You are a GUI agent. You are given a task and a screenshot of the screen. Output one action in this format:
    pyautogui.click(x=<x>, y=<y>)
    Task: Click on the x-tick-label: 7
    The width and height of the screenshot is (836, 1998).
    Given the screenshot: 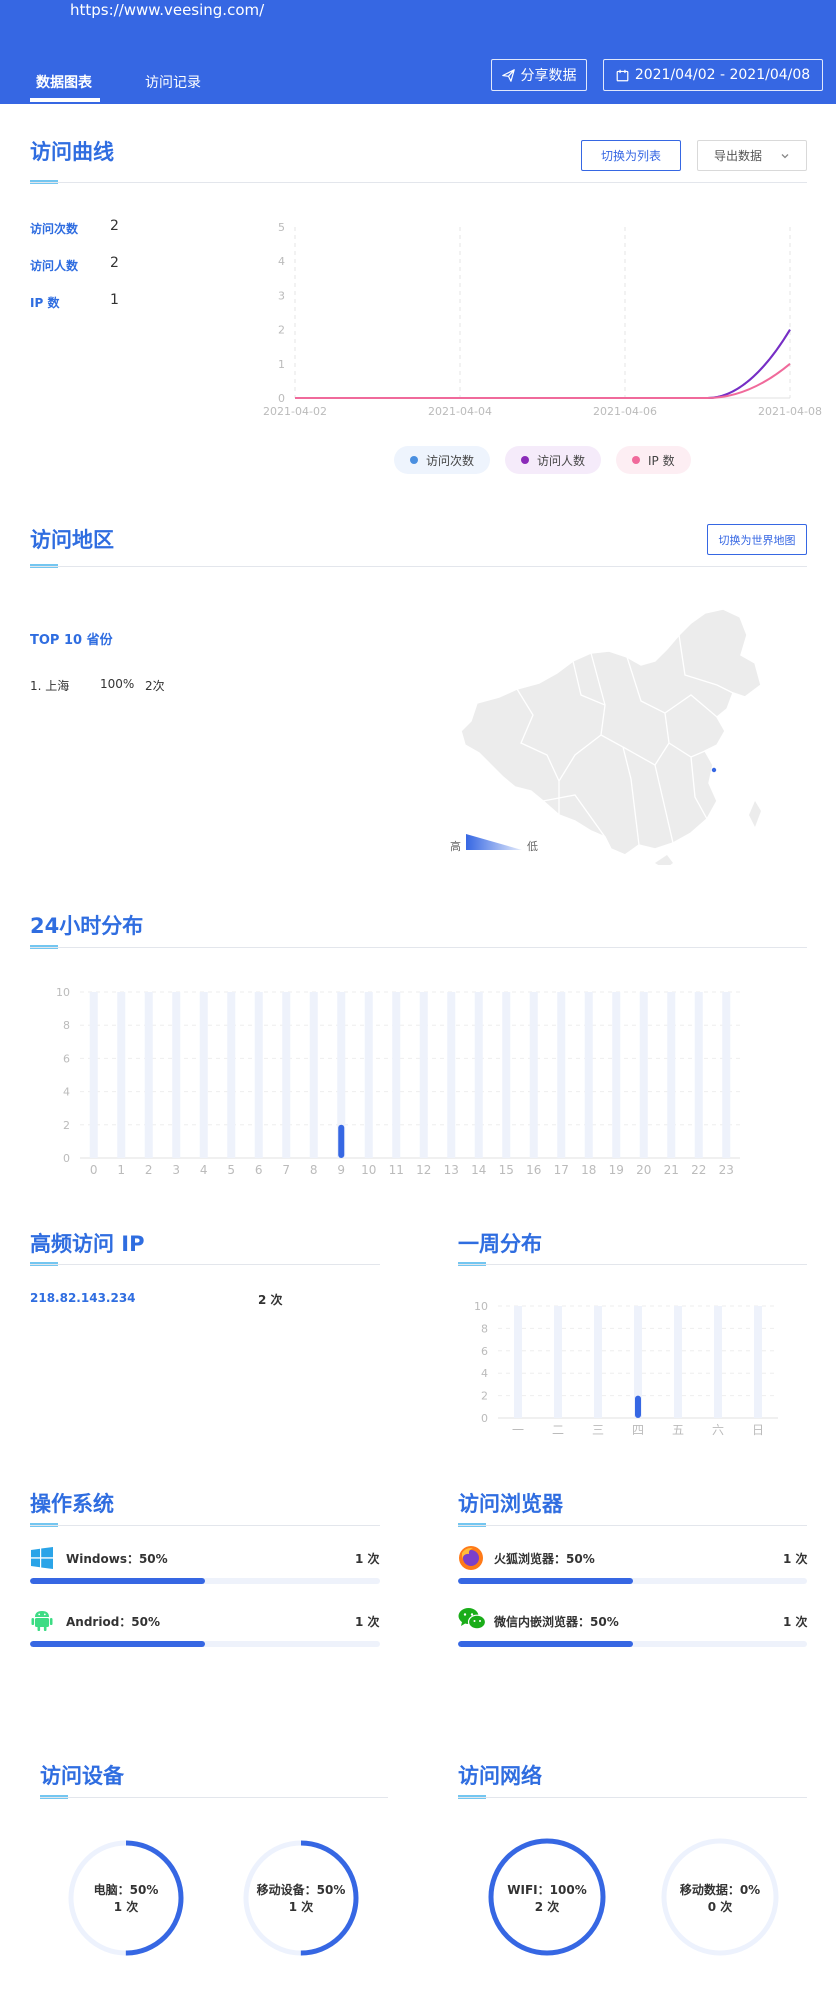 What is the action you would take?
    pyautogui.click(x=286, y=1170)
    